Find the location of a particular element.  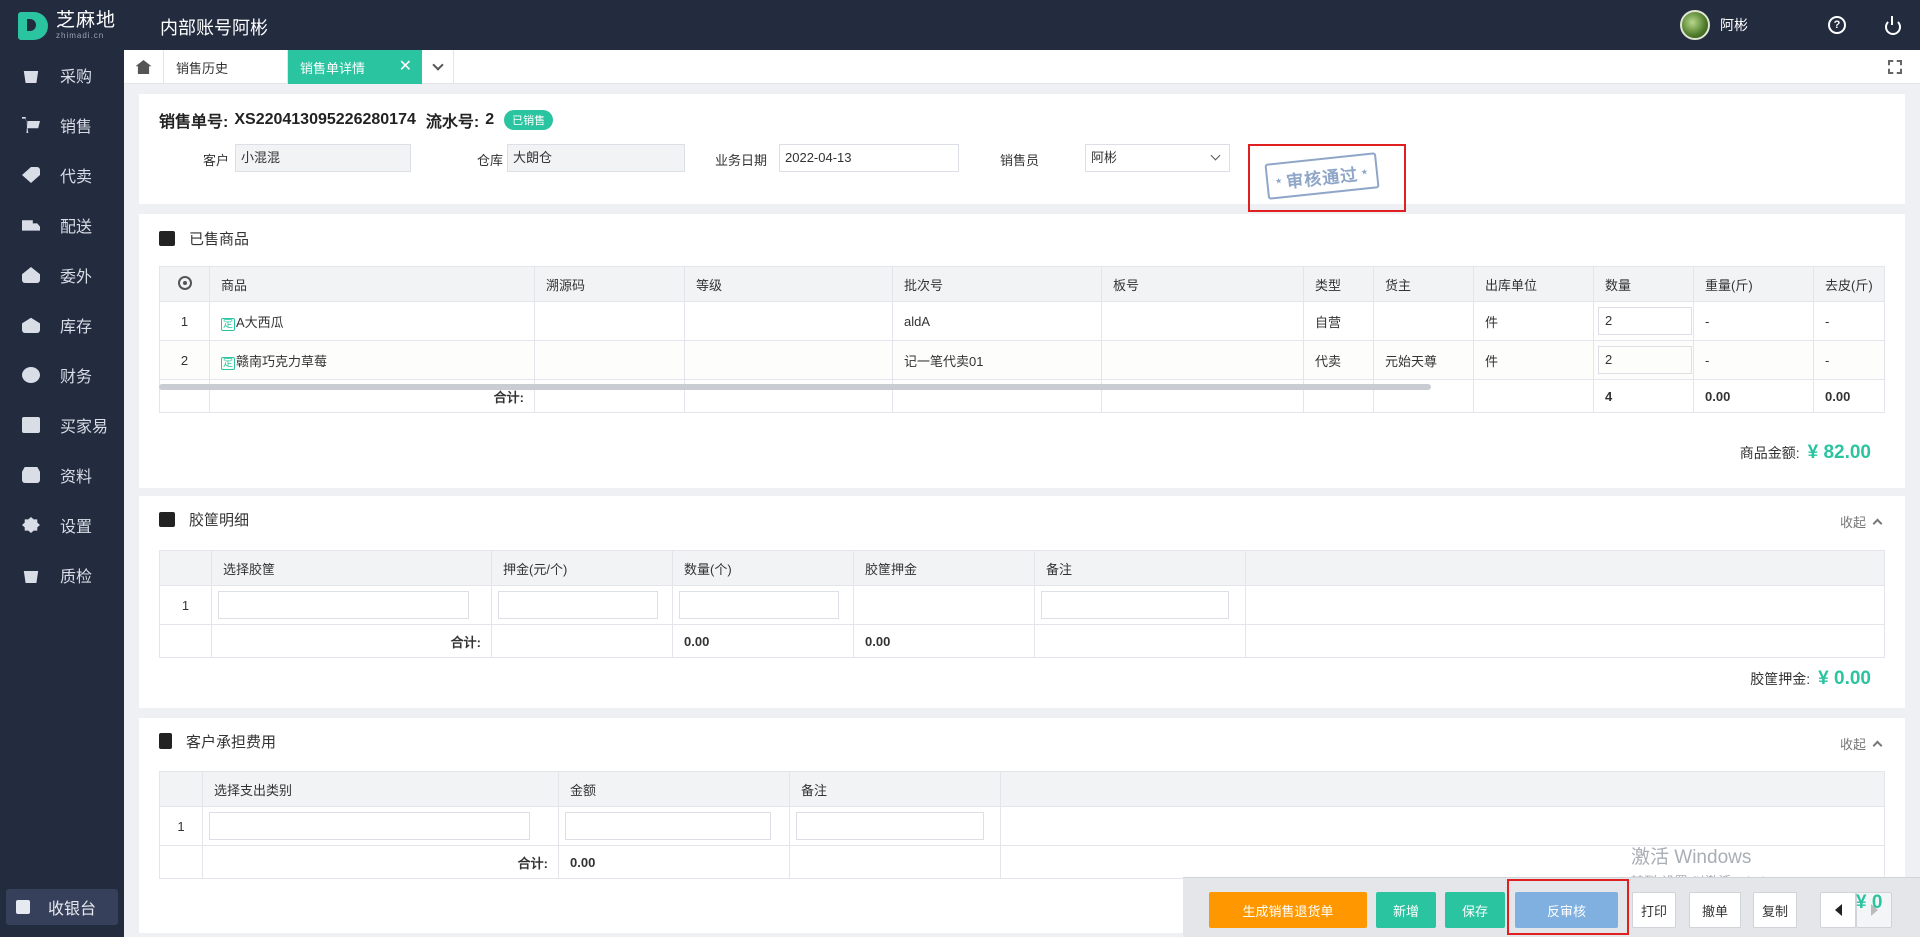

crates-header-row: 选择胶筐 押金(元/个) 数量(个) 胶筐押金 备注 is located at coordinates (1022, 568).